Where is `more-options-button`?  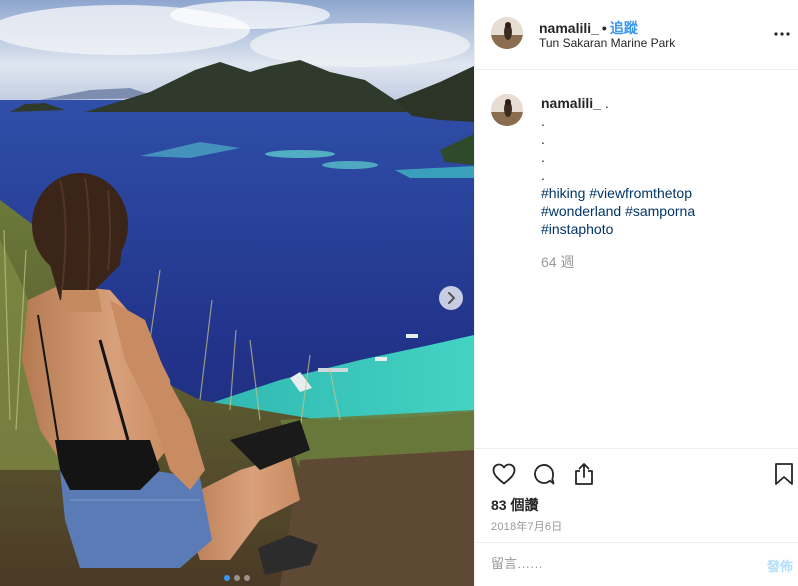
more-options-button is located at coordinates (782, 34).